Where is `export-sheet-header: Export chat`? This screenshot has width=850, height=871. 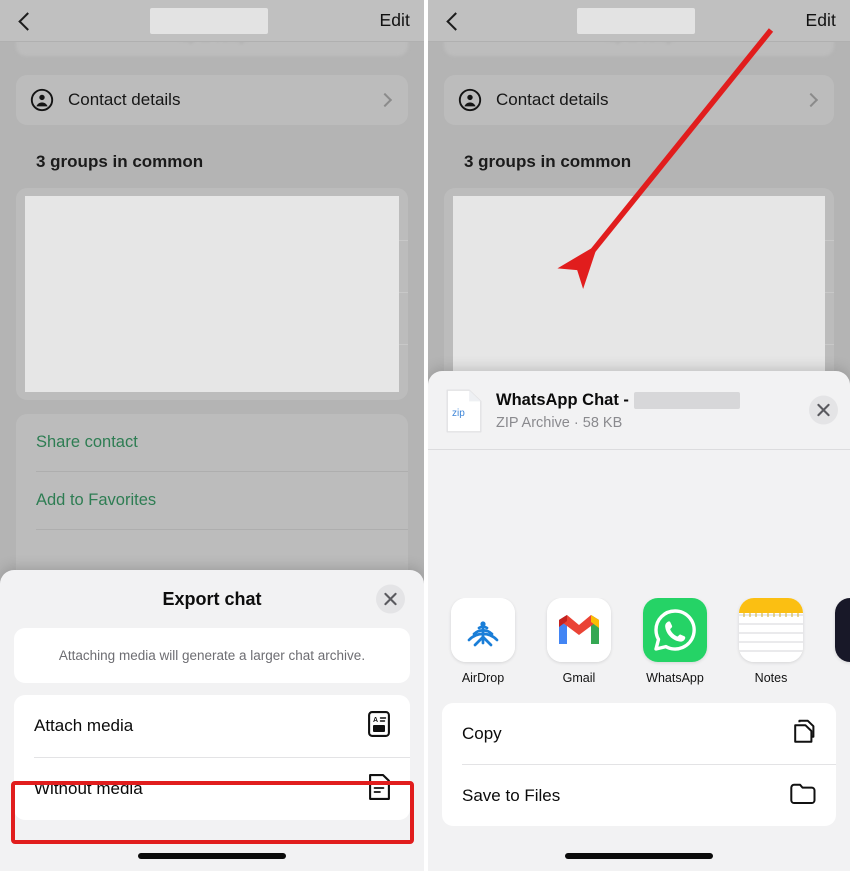
export-sheet-header: Export chat is located at coordinates (212, 599).